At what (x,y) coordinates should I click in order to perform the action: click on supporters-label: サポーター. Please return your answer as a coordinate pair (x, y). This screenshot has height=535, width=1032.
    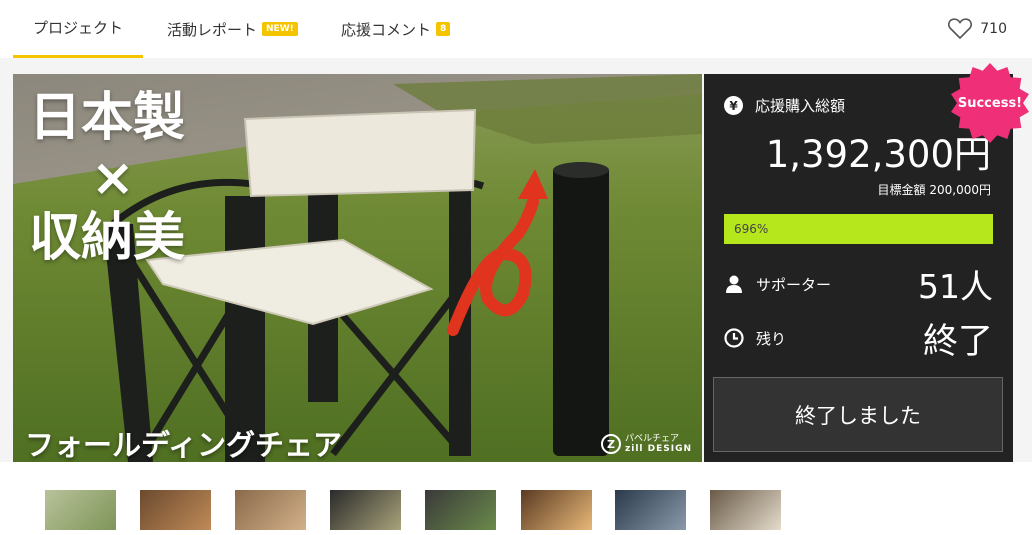
    Looking at the image, I should click on (794, 284).